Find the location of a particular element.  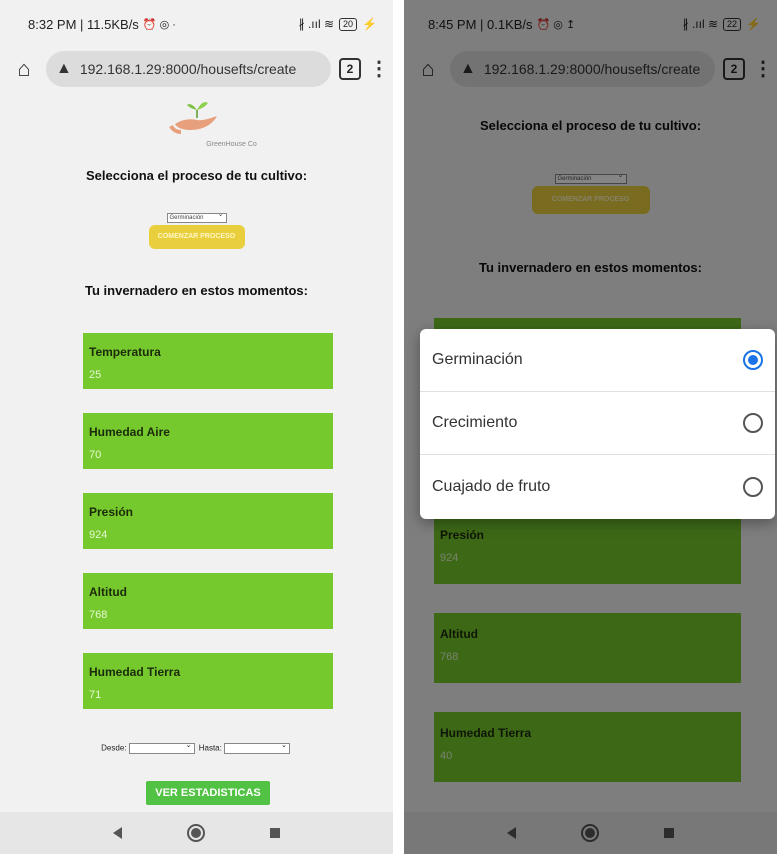

option-label: Cuajado de fruto is located at coordinates (491, 486).